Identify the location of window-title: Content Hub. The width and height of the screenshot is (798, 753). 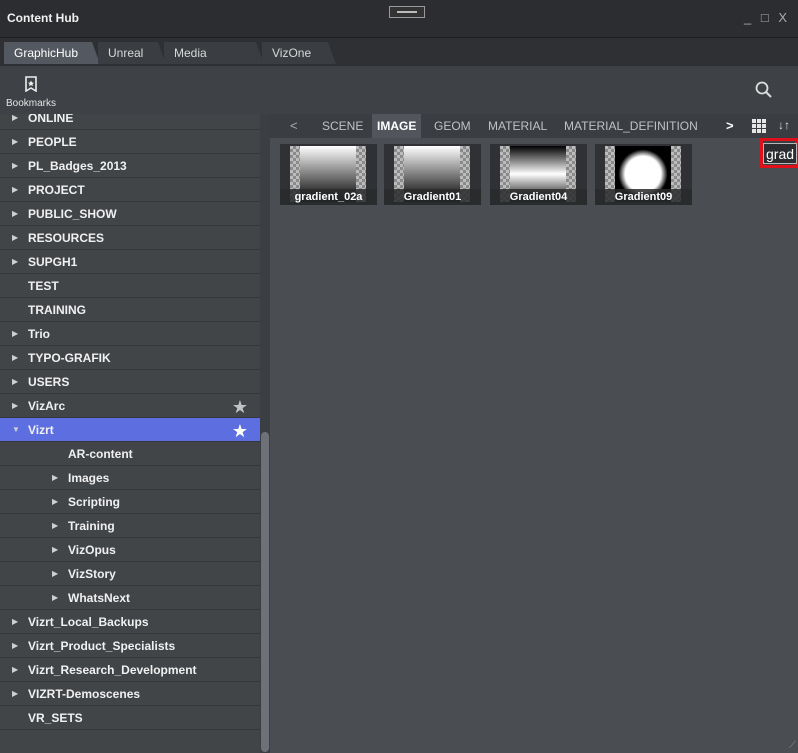
(43, 18).